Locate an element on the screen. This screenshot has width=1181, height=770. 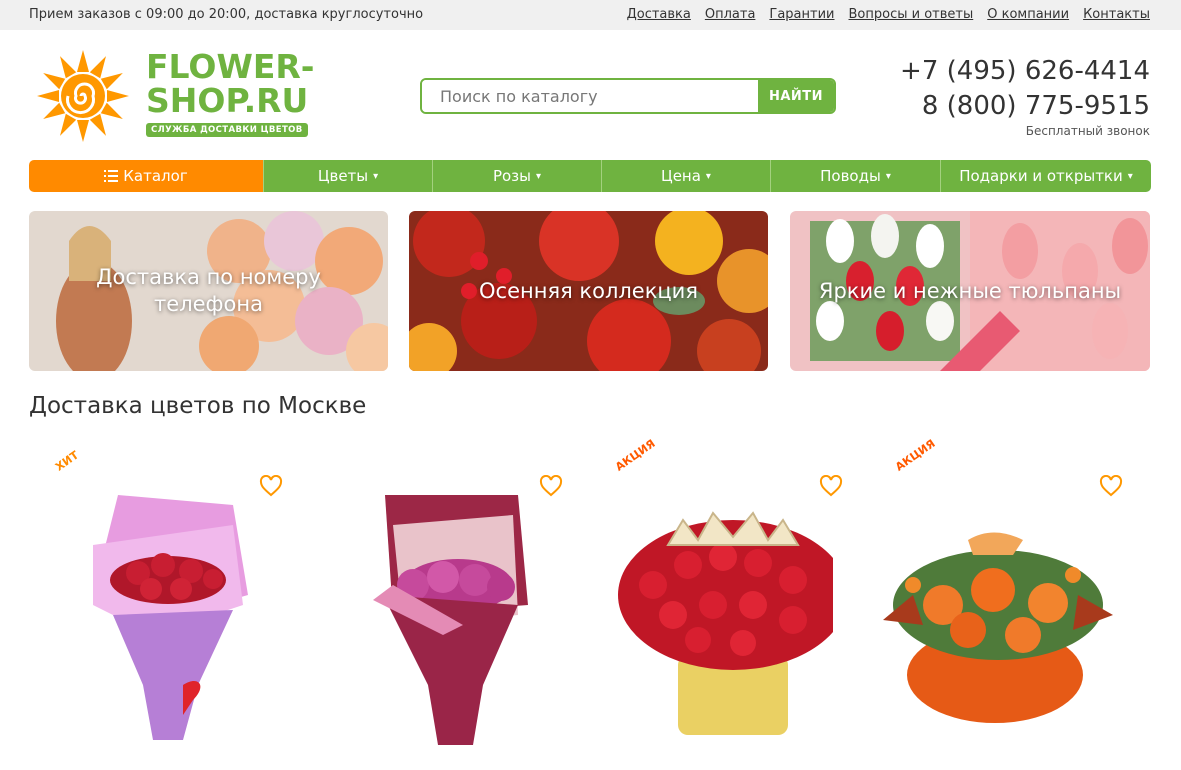
menu-price: Цена ▾ is located at coordinates (685, 176).